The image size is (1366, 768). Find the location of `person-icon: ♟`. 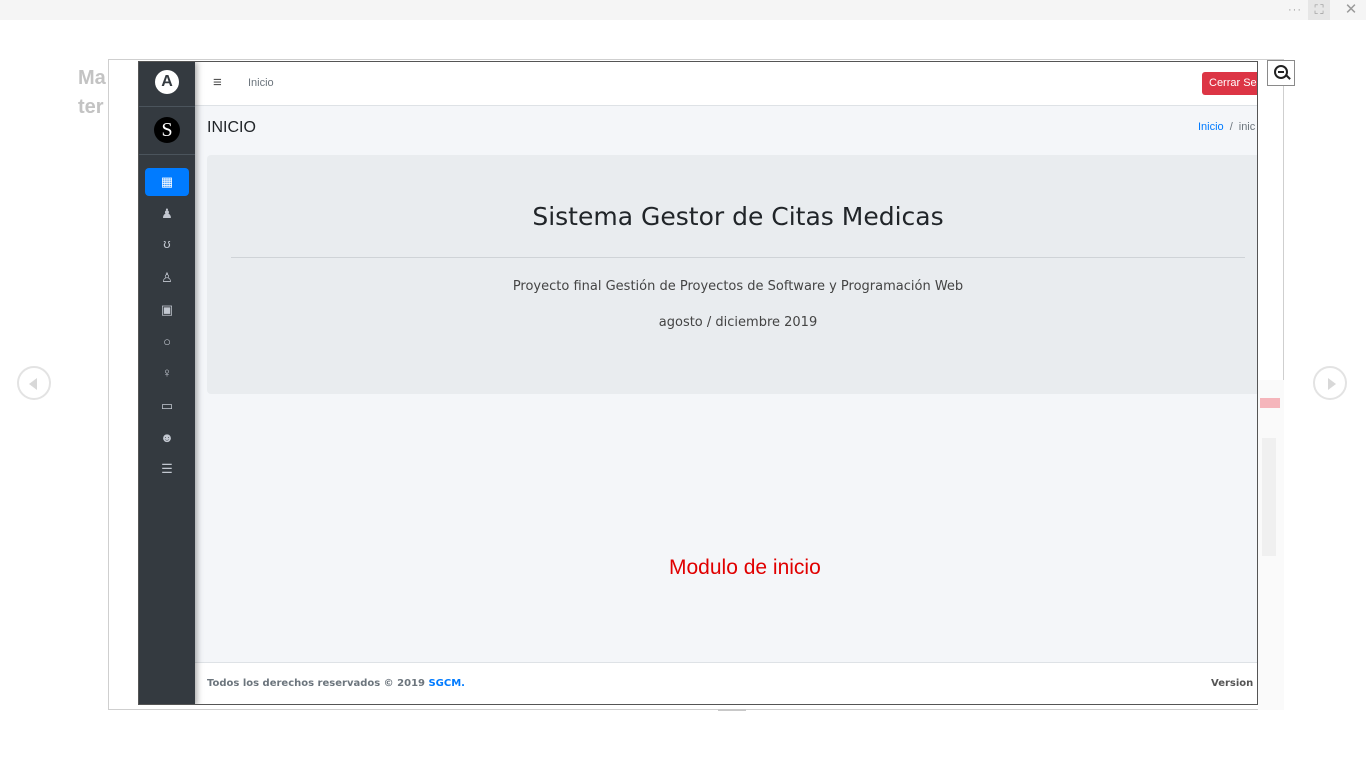

person-icon: ♟ is located at coordinates (167, 213).